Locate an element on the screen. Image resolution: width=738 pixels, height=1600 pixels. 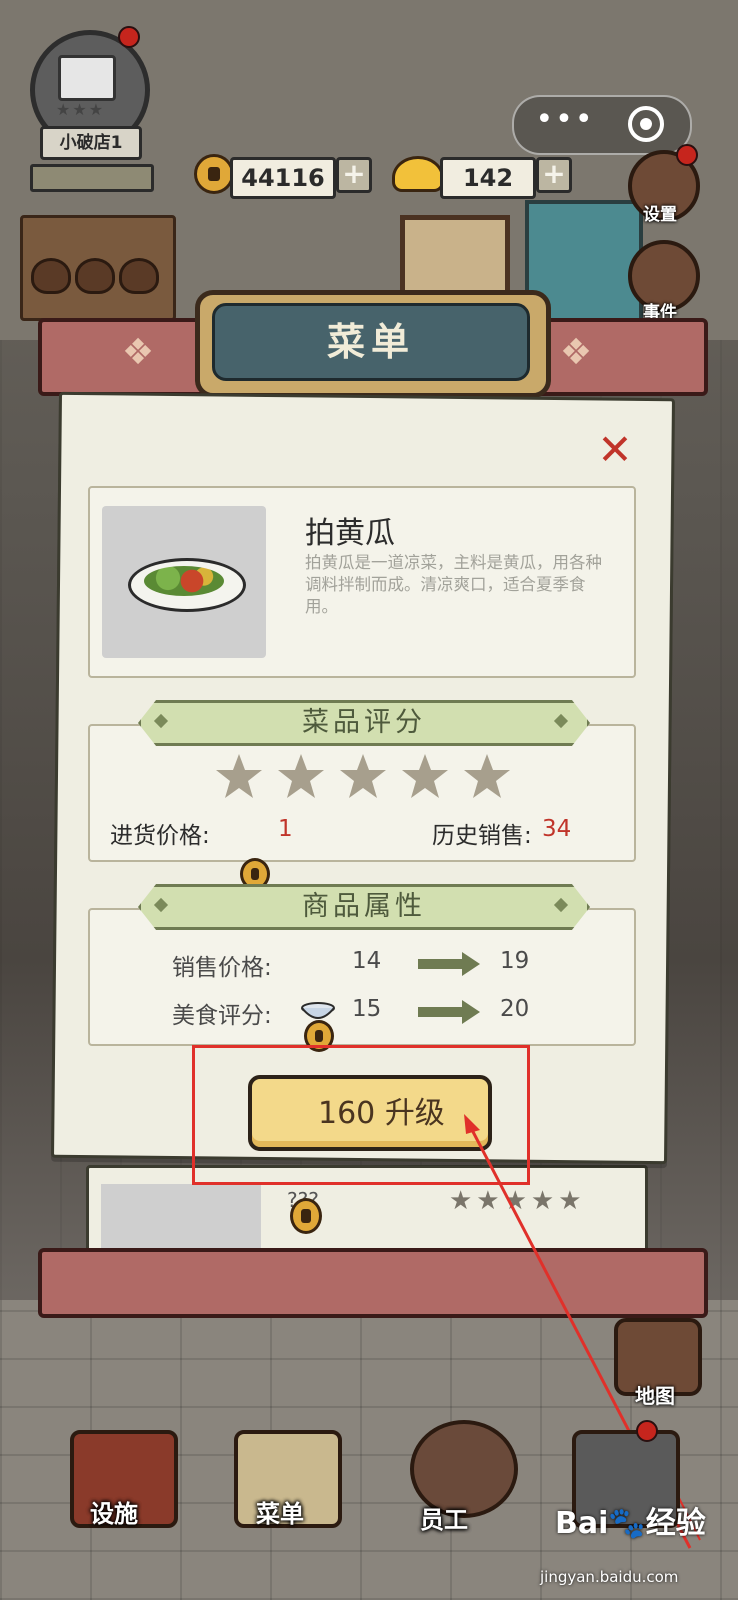
nav-menu: 菜单 is located at coordinates (280, 1511).